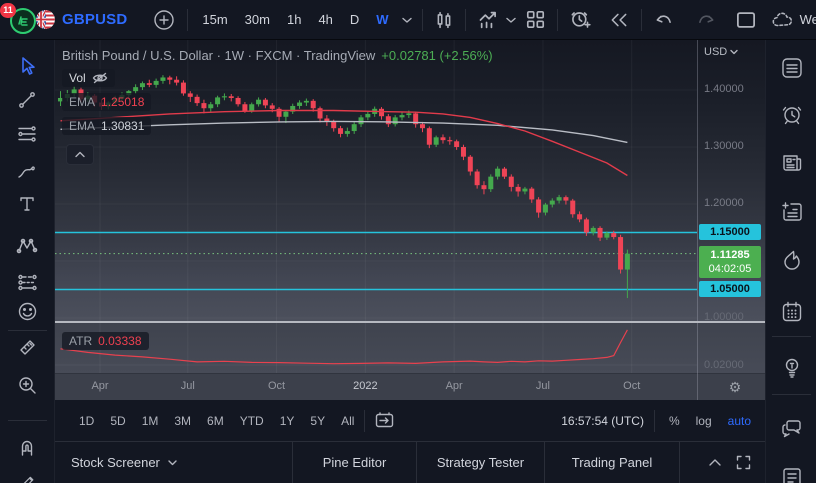  Describe the element at coordinates (27, 261) in the screenshot. I see `drawing-toolbar` at that location.